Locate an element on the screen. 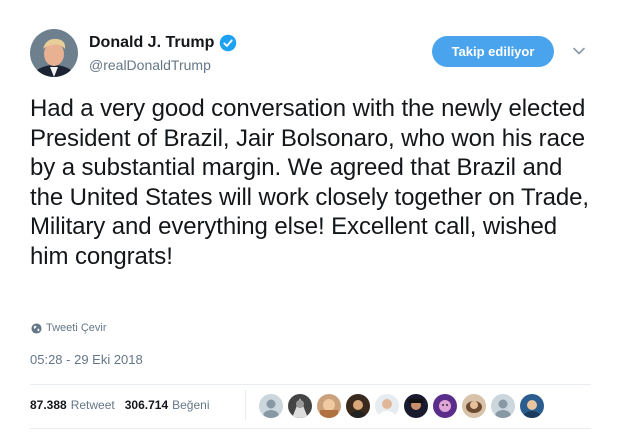 This screenshot has width=626, height=434. following-button: Takip ediliyor is located at coordinates (493, 51).